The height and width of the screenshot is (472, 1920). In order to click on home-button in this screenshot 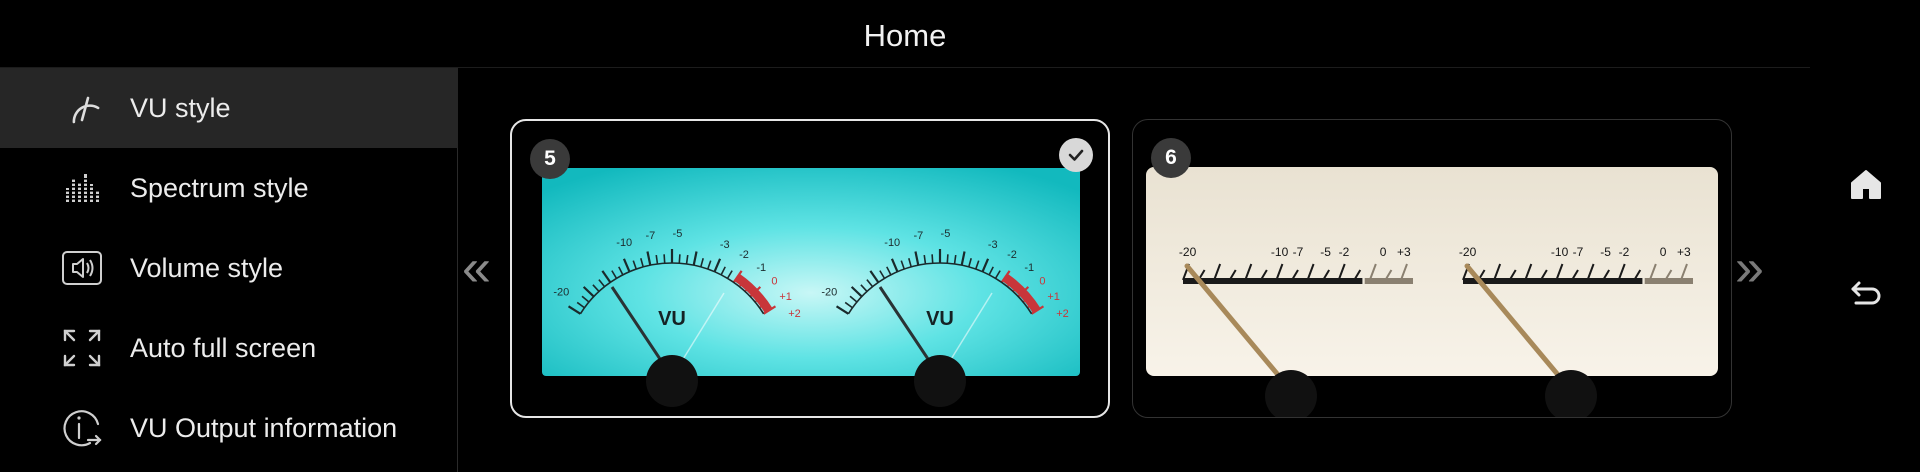, I will do `click(1866, 184)`.